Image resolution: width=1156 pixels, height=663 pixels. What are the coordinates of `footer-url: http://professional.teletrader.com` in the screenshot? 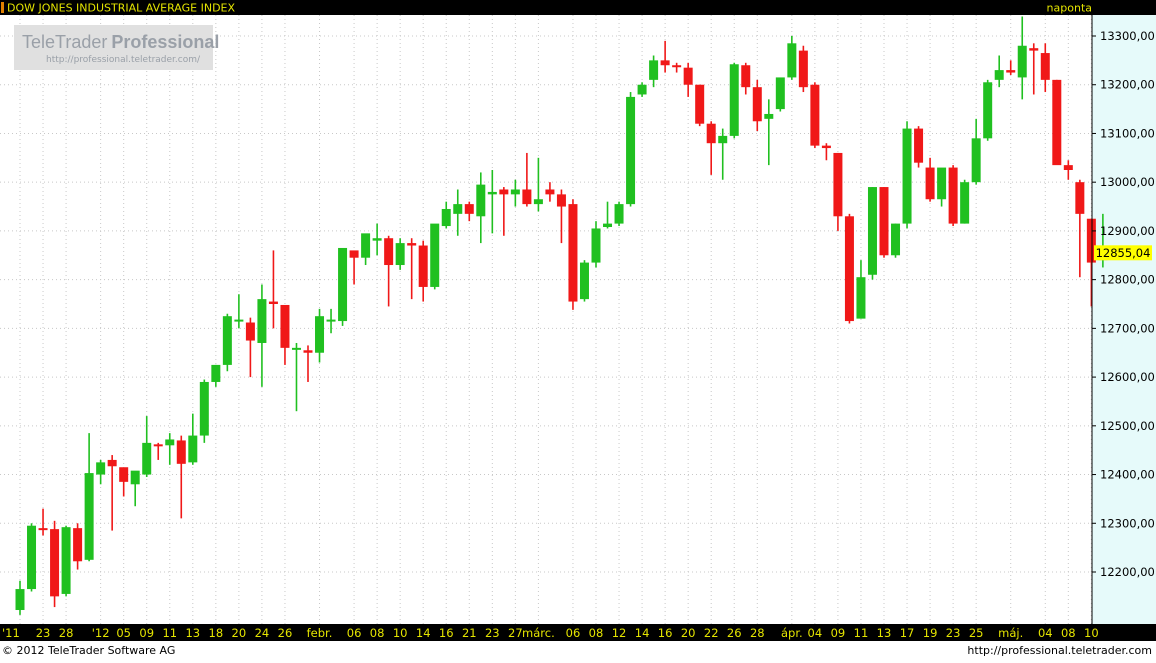 It's located at (1059, 650).